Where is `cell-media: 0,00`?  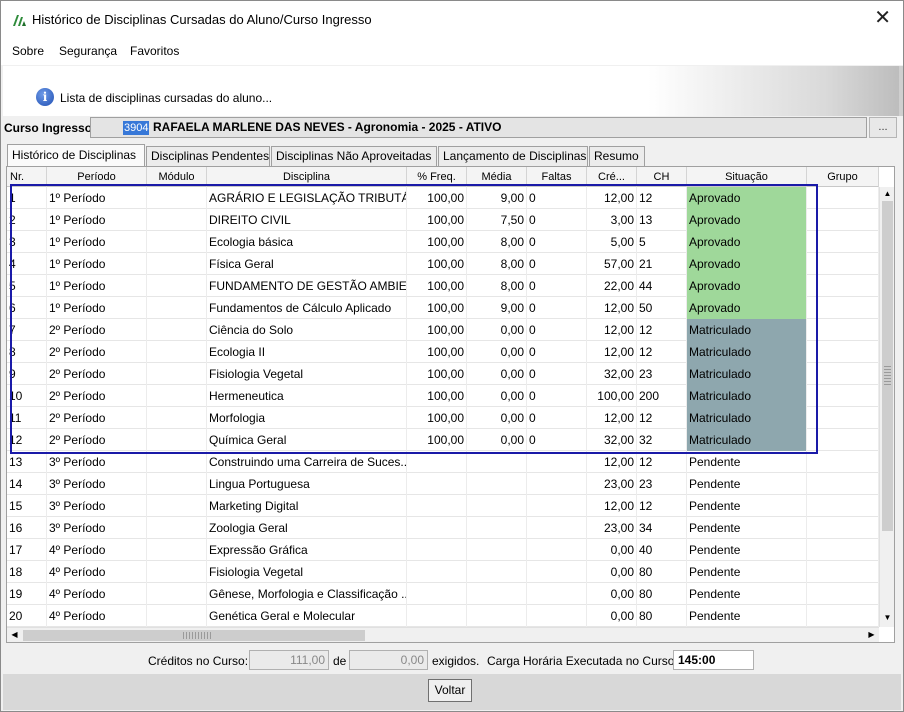 cell-media: 0,00 is located at coordinates (497, 440).